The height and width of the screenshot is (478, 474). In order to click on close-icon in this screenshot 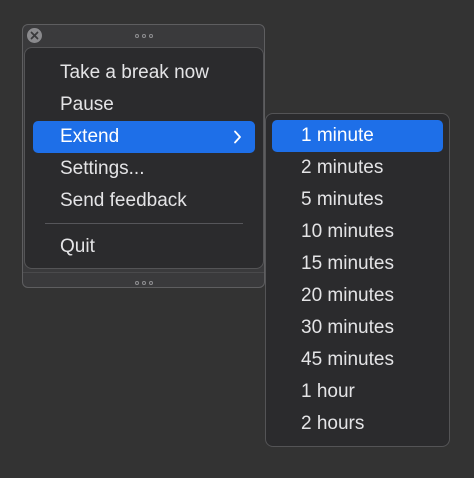, I will do `click(34, 35)`.